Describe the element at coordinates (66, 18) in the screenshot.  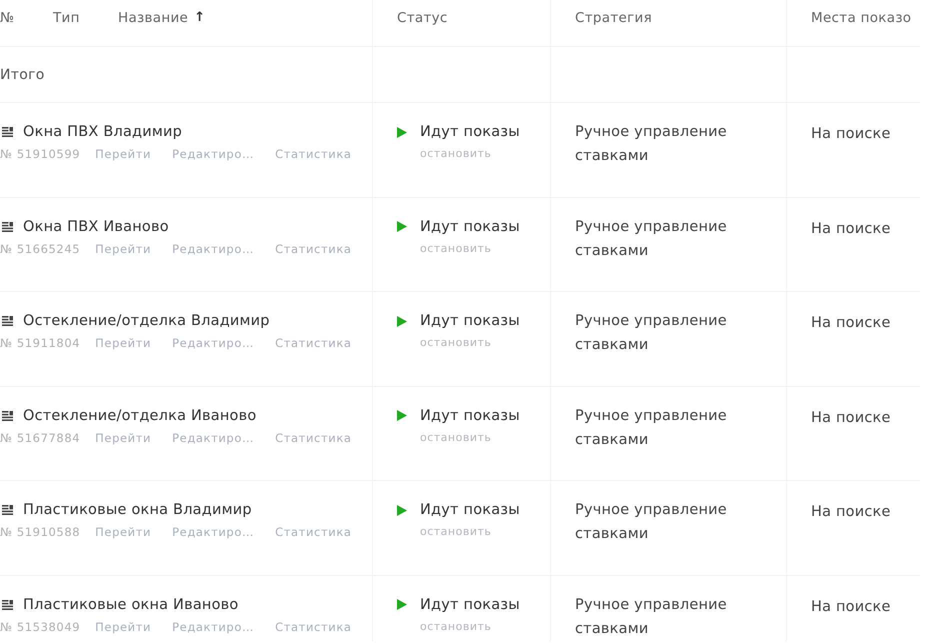
I see `column-header: Тип` at that location.